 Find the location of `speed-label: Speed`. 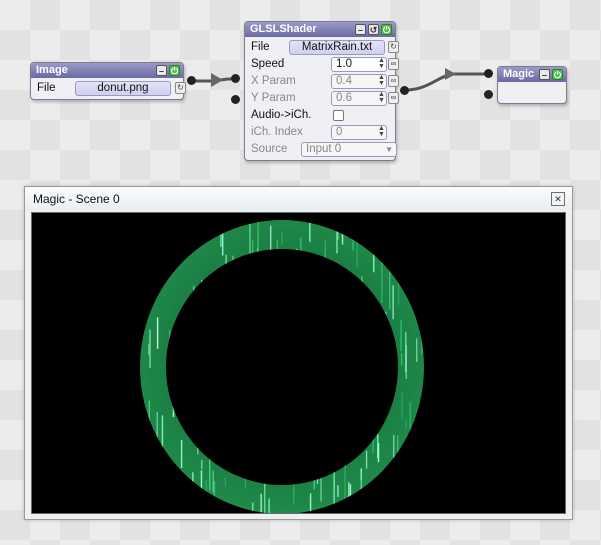

speed-label: Speed is located at coordinates (268, 64).